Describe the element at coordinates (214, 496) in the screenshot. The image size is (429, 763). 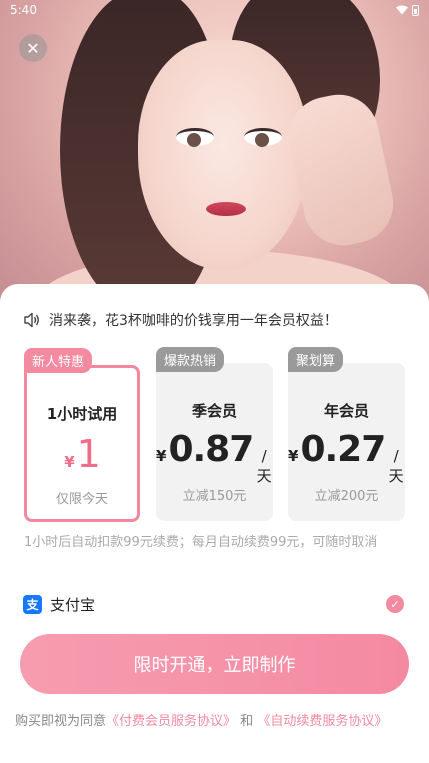
I see `plan-subtitle: 立减150元` at that location.